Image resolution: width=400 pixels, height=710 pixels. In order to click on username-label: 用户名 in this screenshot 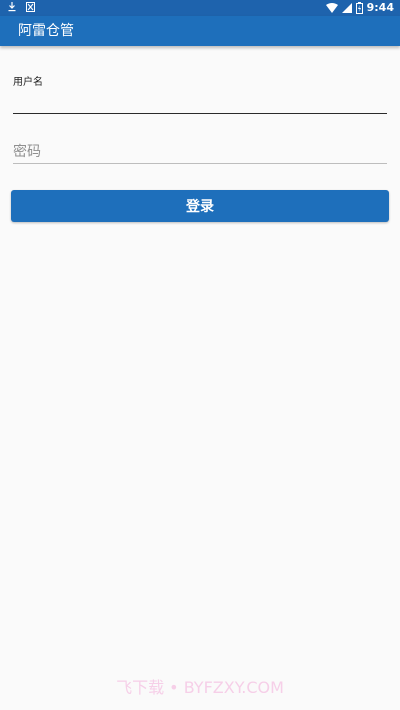, I will do `click(28, 82)`.